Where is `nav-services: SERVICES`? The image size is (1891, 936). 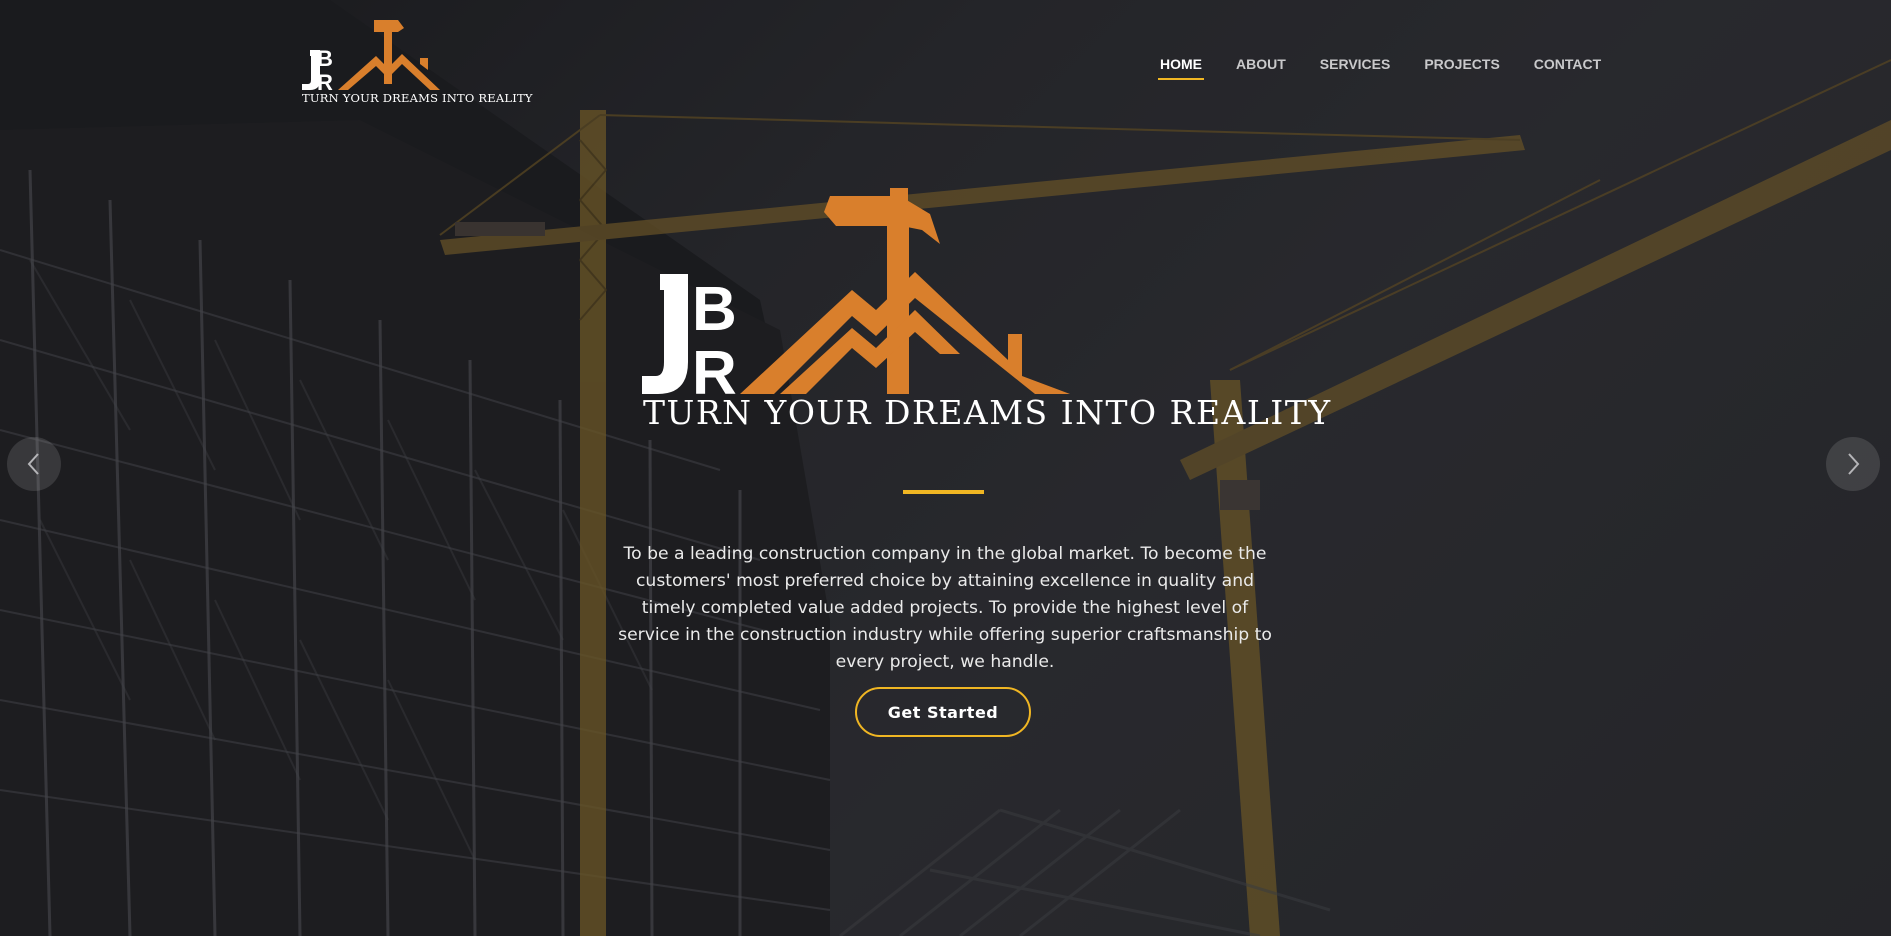
nav-services: SERVICES is located at coordinates (1355, 68).